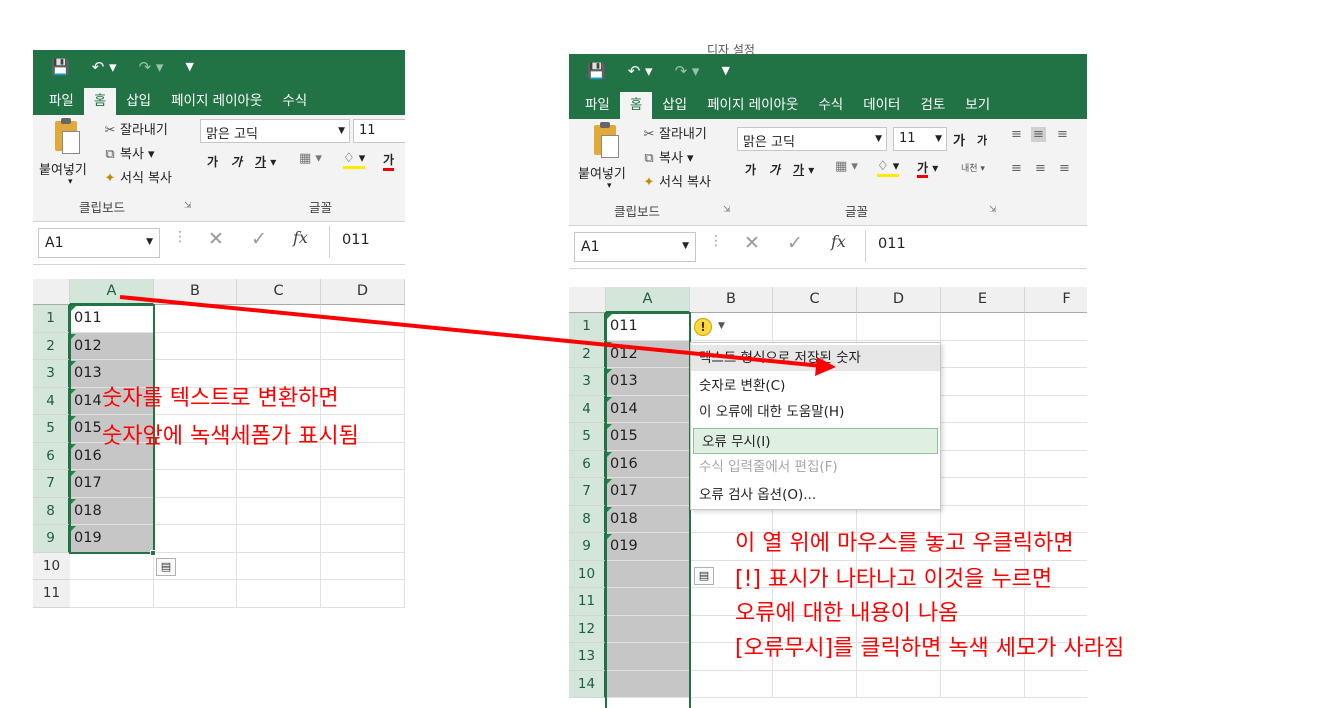 This screenshot has height=708, width=1323. What do you see at coordinates (648, 437) in the screenshot?
I see `cell-a: 015` at bounding box center [648, 437].